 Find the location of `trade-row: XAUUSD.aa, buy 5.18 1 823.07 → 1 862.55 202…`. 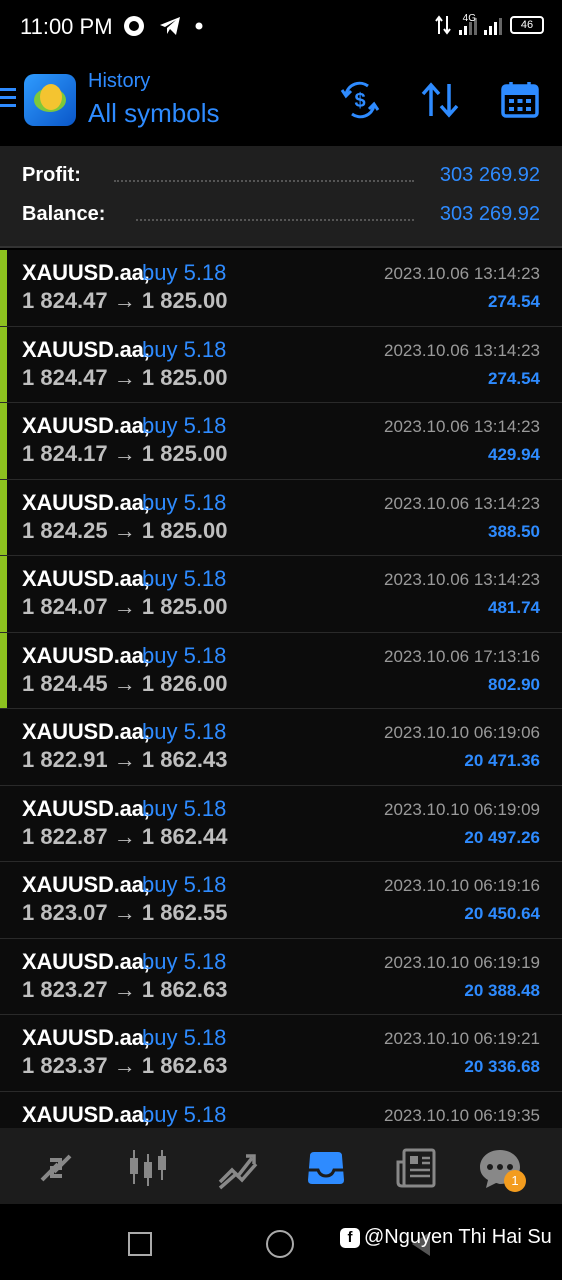

trade-row: XAUUSD.aa, buy 5.18 1 823.07 → 1 862.55 202… is located at coordinates (281, 900).